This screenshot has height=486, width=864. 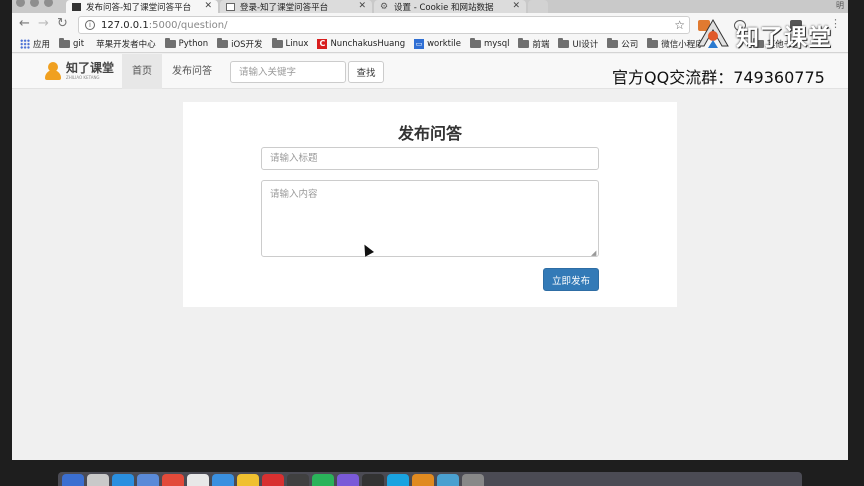 I want to click on gear-icon: ⚙, so click(x=384, y=6).